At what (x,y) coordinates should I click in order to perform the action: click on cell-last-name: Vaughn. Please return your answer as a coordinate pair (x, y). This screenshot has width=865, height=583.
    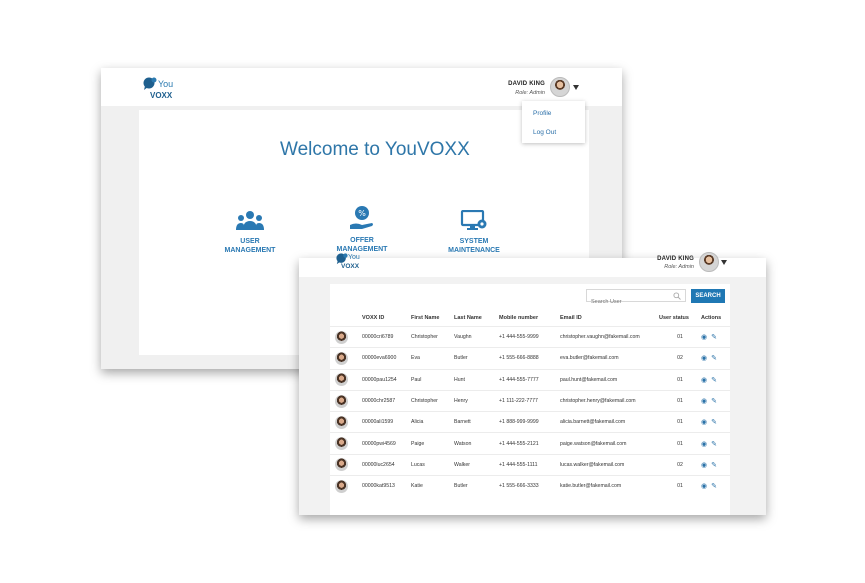
    Looking at the image, I should click on (476, 336).